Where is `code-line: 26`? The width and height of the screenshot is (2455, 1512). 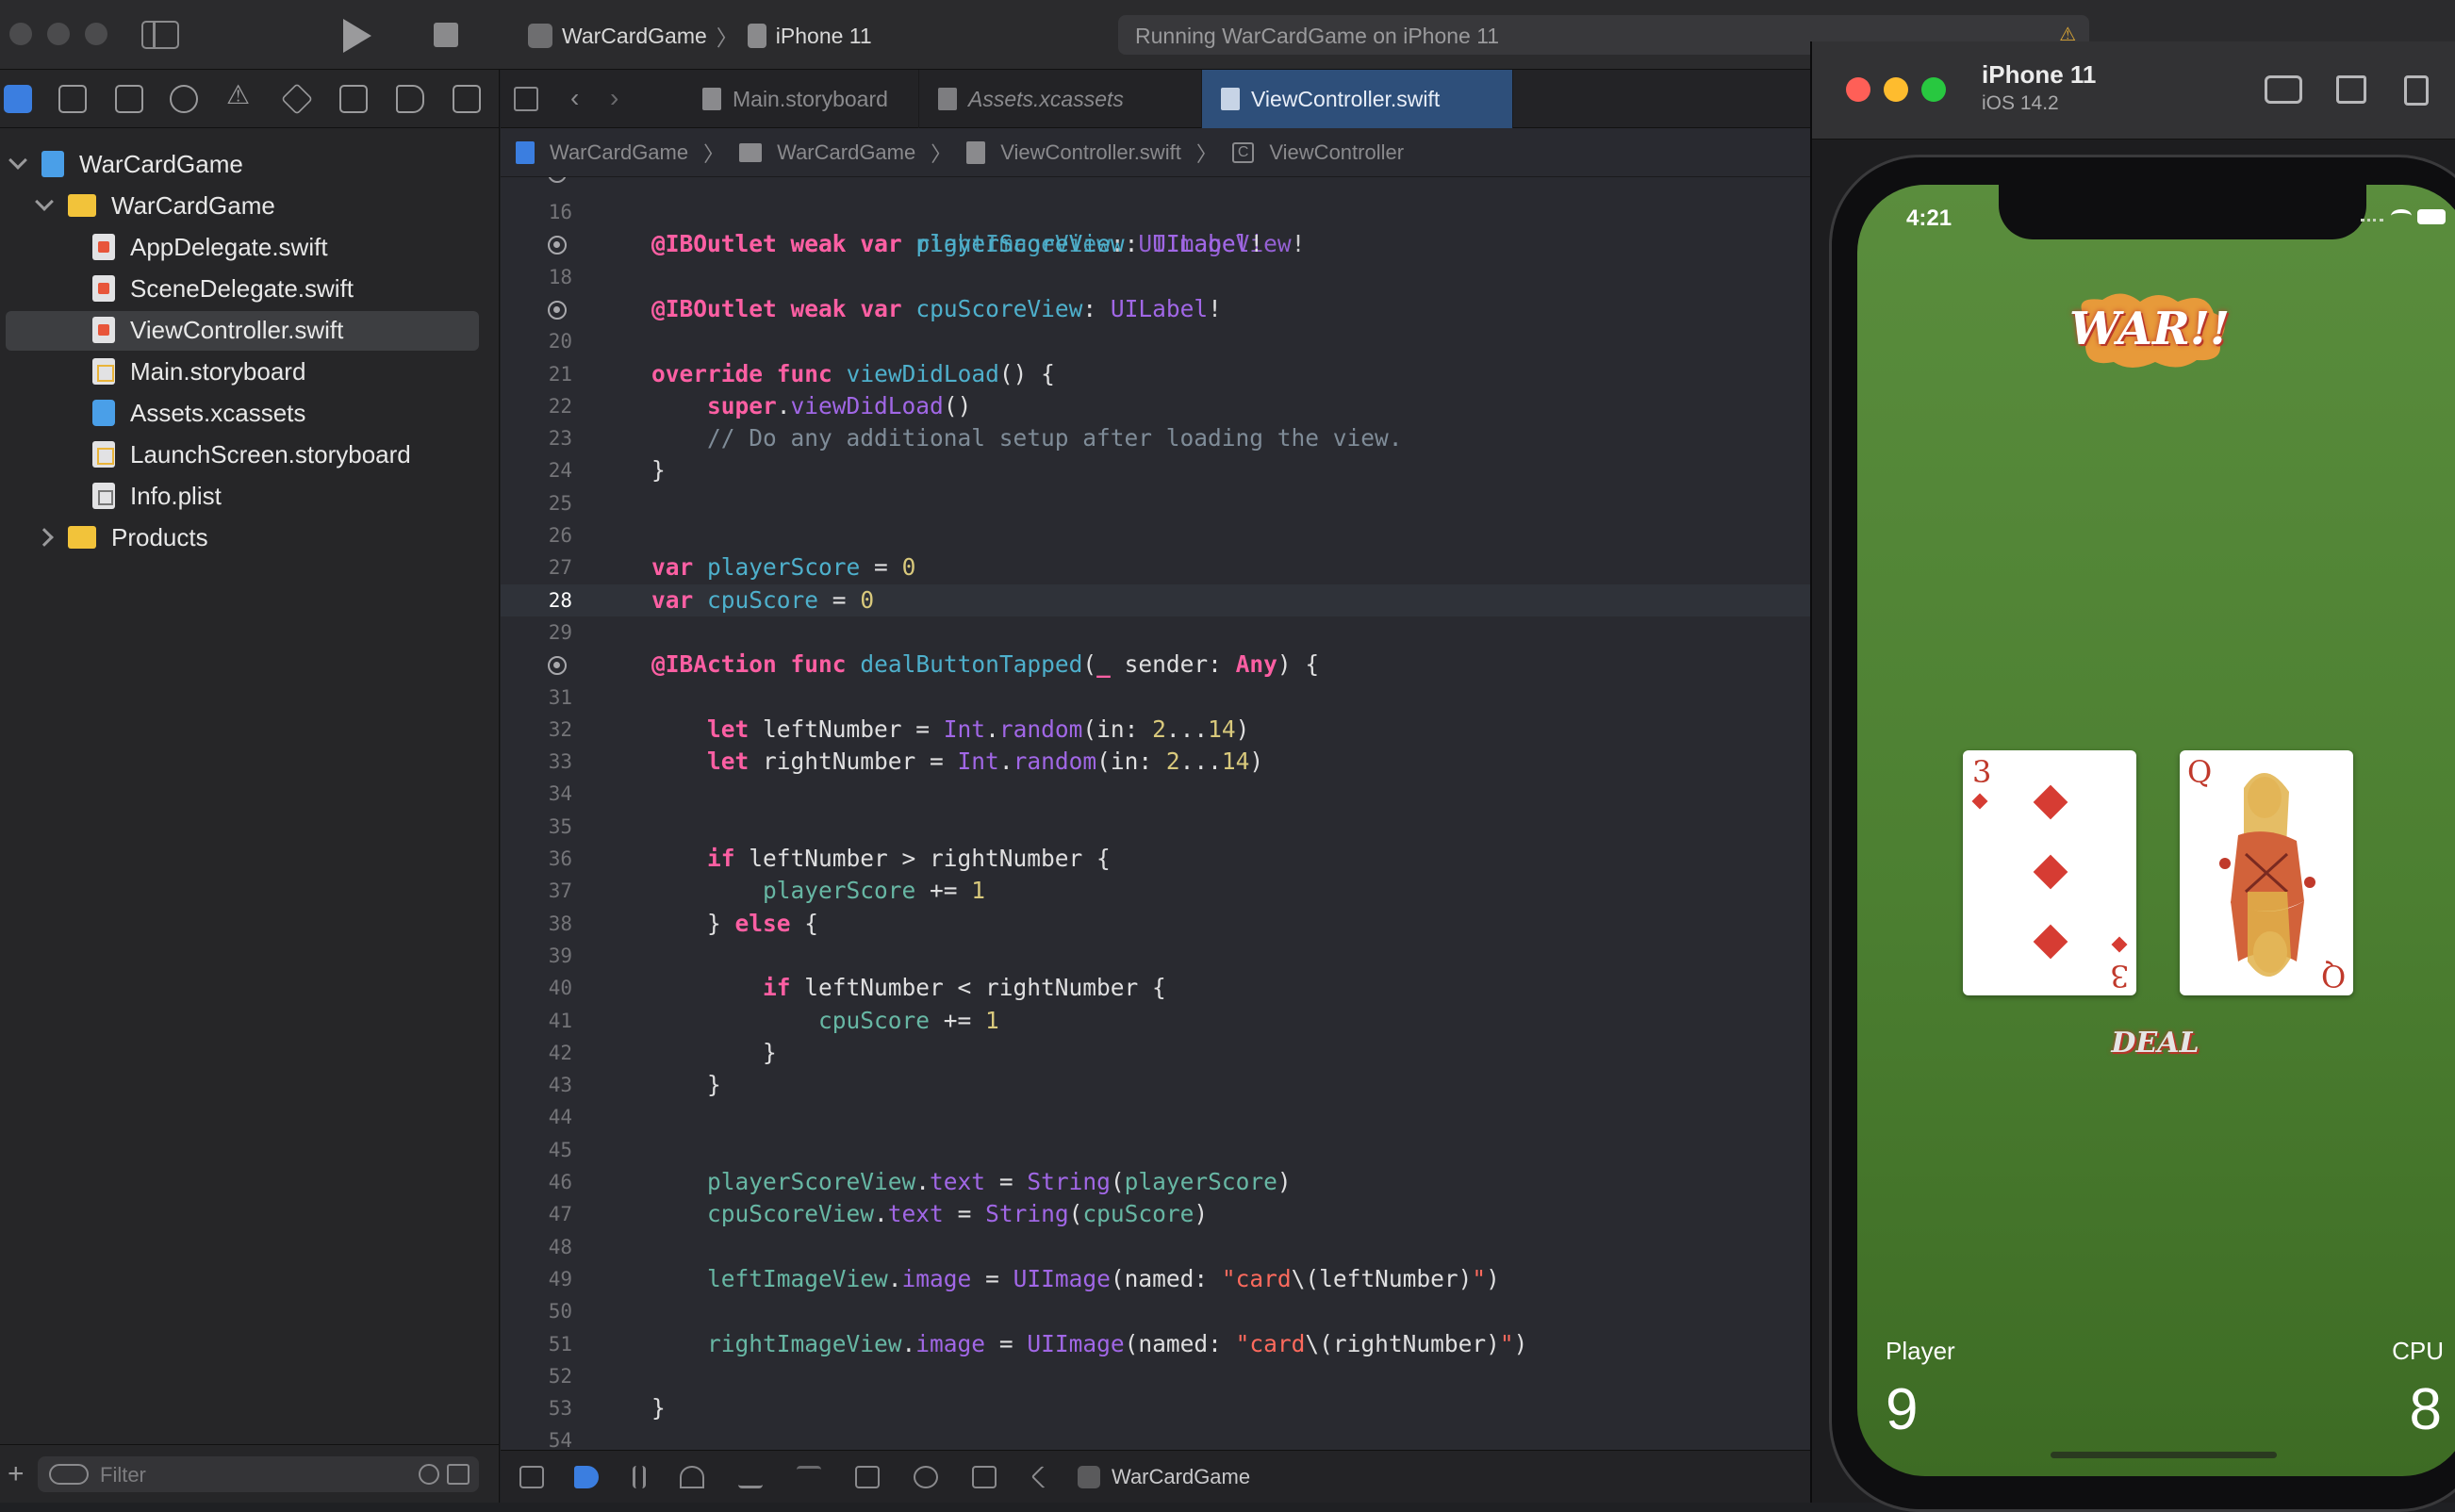
code-line: 26 is located at coordinates (1161, 535).